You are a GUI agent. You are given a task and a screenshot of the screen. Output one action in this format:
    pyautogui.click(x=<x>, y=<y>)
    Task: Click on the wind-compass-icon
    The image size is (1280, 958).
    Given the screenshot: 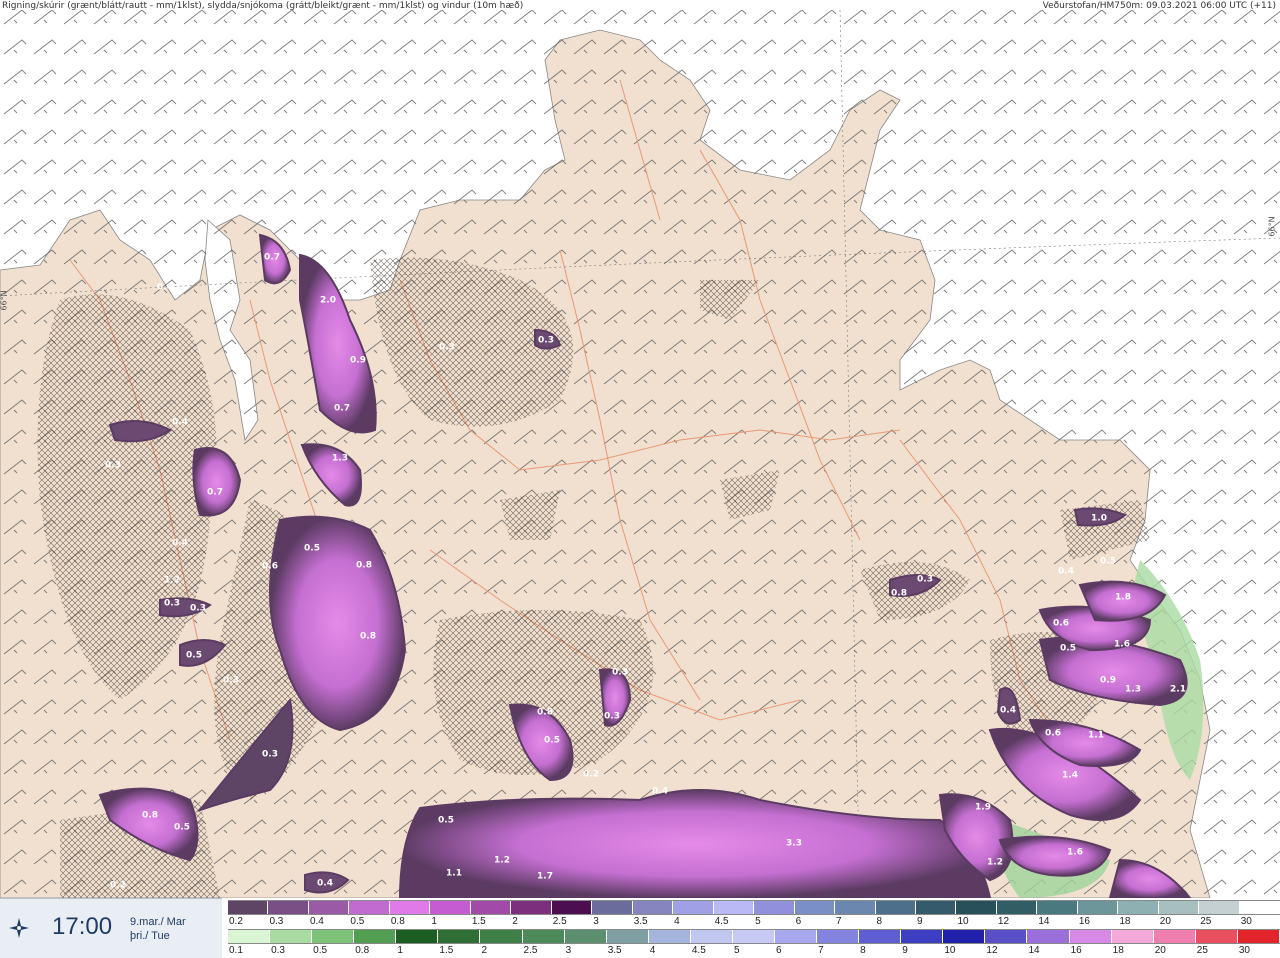 What is the action you would take?
    pyautogui.click(x=19, y=928)
    